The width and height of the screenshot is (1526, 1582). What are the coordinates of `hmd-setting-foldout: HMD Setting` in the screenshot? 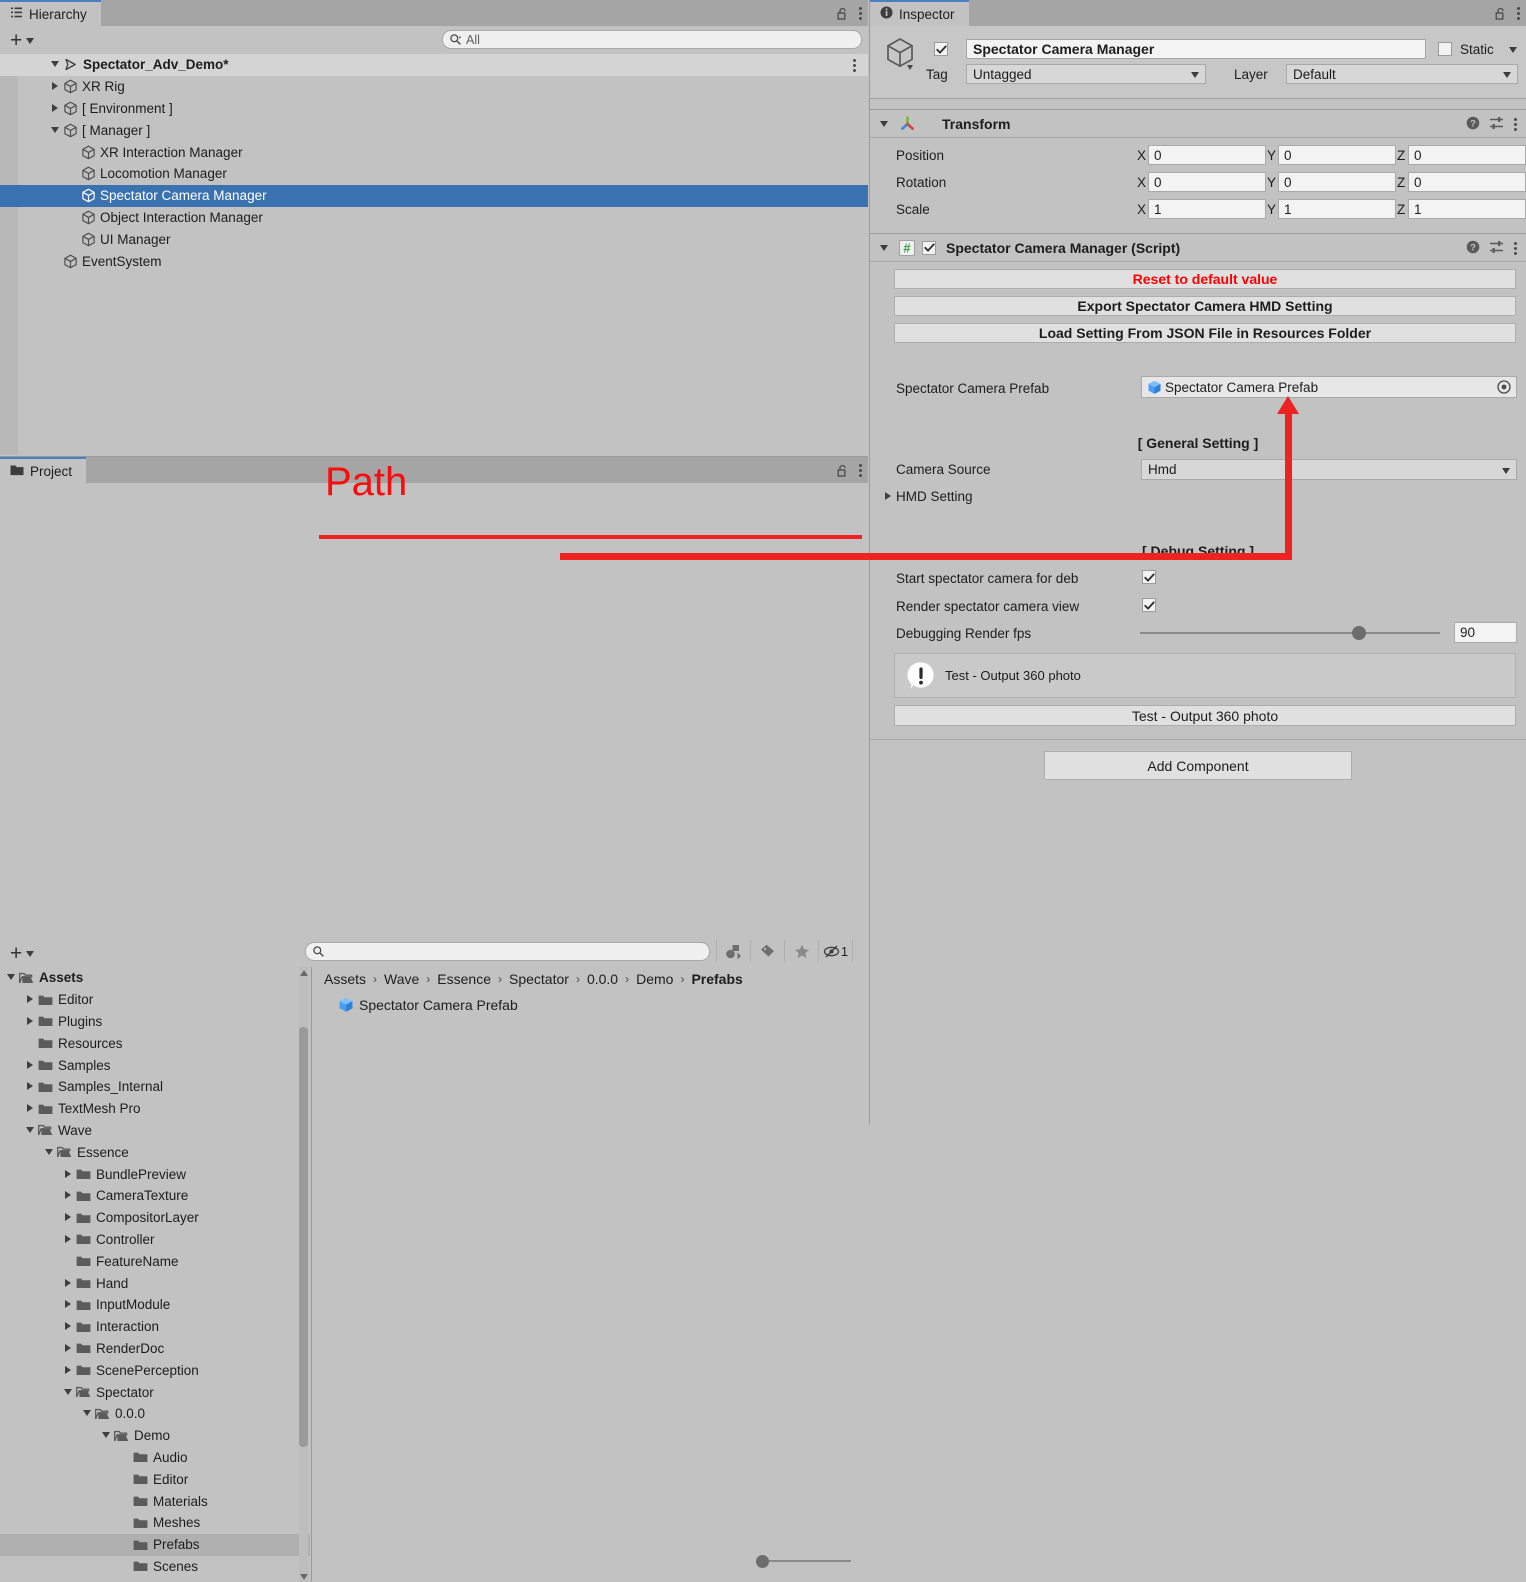 It's located at (928, 496).